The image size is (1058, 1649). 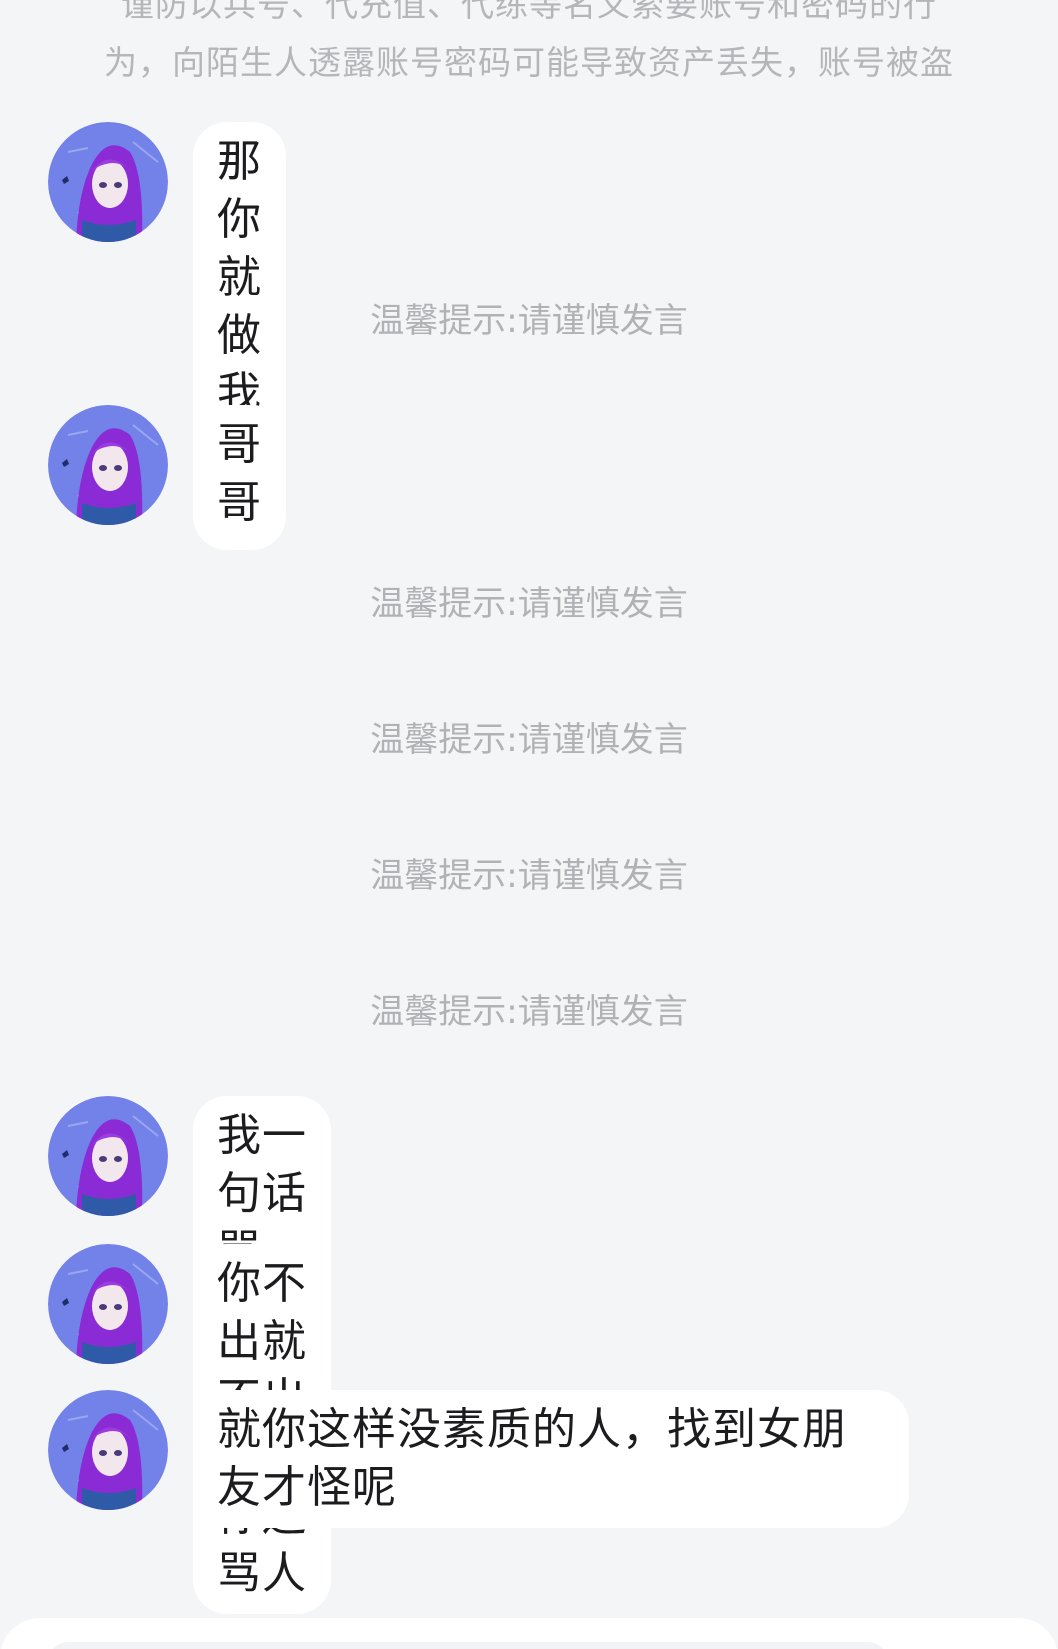 What do you see at coordinates (529, 1633) in the screenshot?
I see `input-panel` at bounding box center [529, 1633].